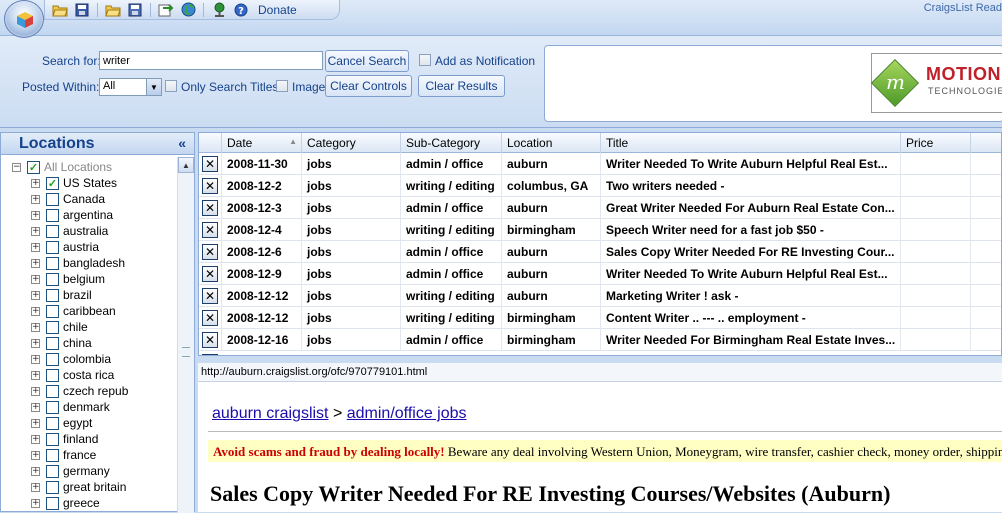  I want to click on column-header-location: Location, so click(551, 143).